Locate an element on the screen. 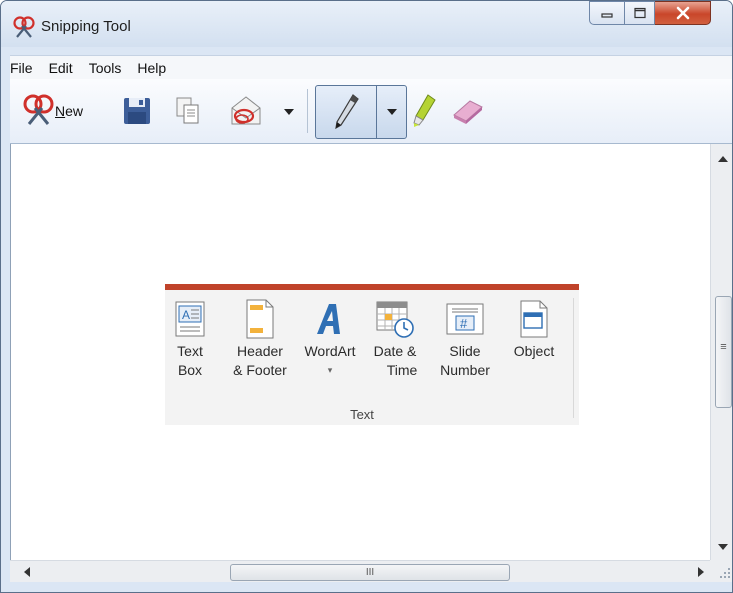 This screenshot has width=733, height=593. pen-button-group is located at coordinates (361, 112).